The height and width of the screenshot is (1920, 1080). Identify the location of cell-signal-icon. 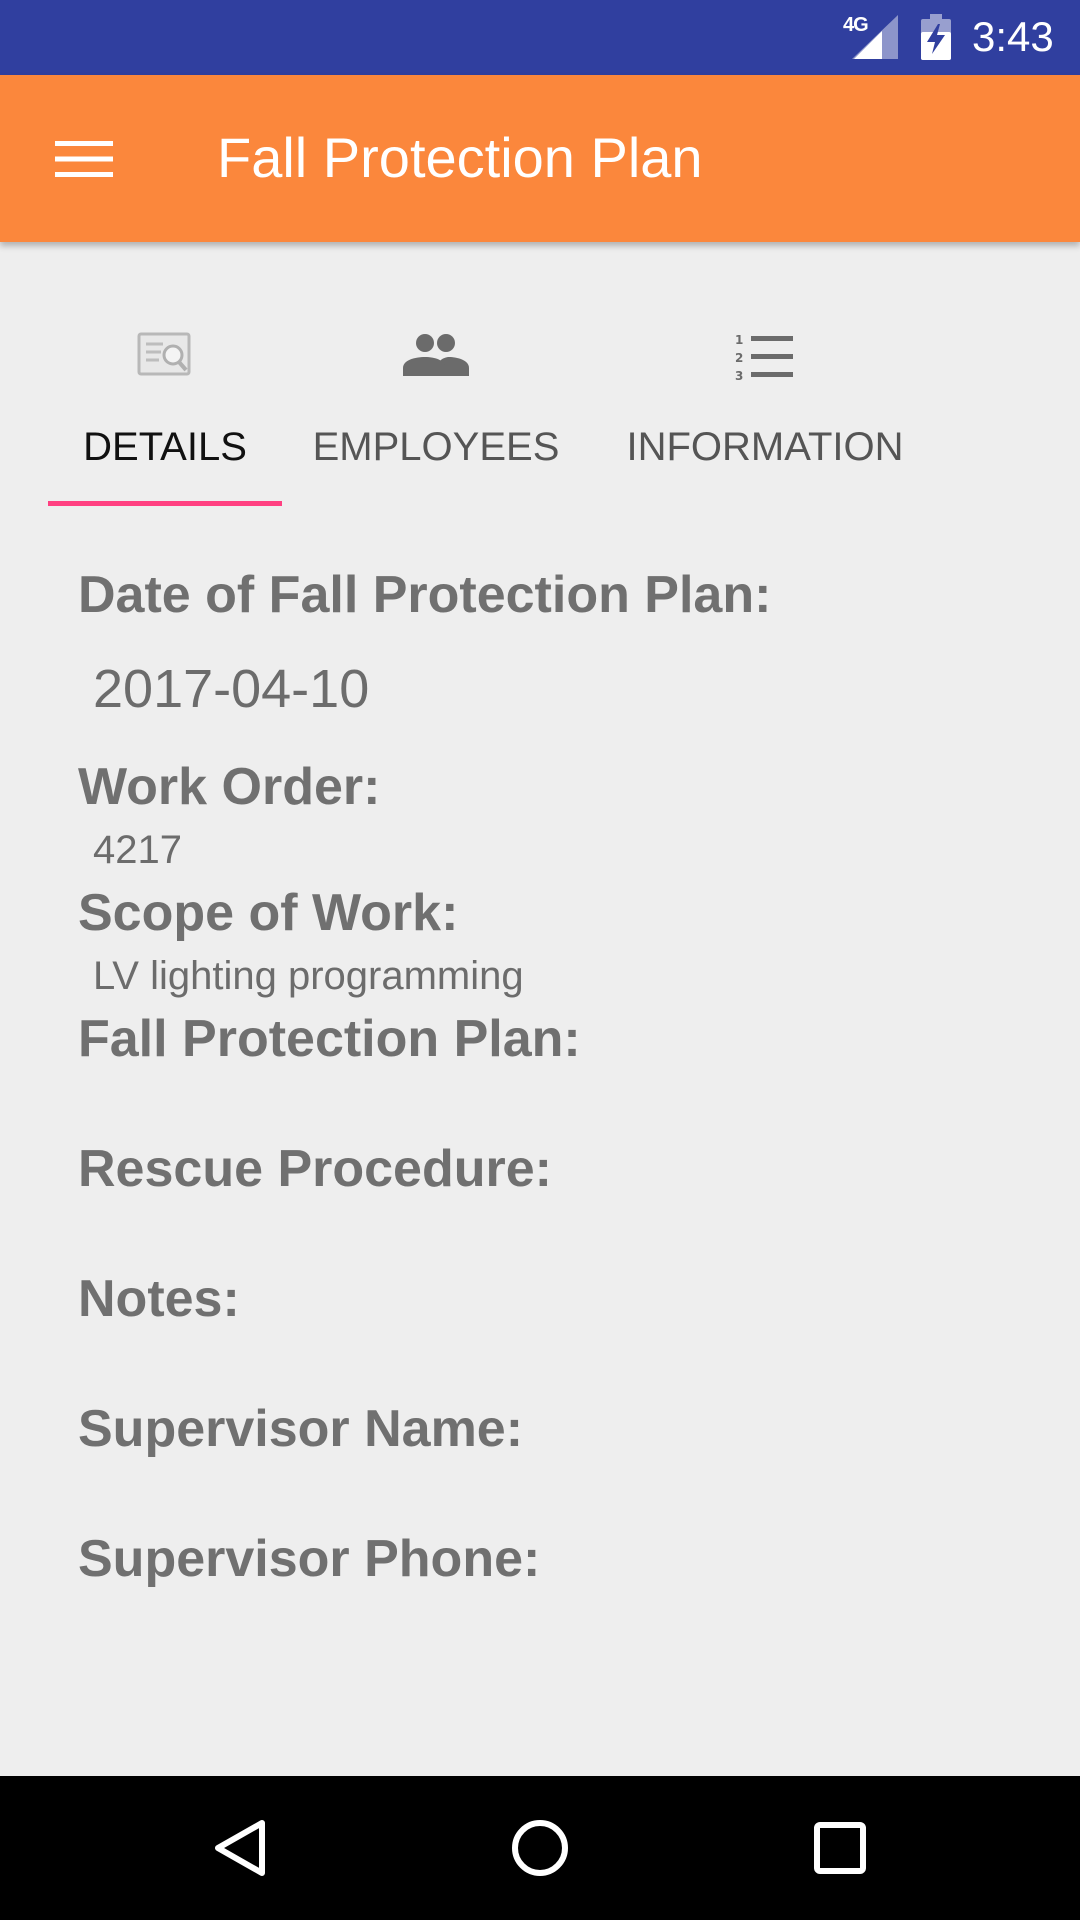
(875, 37).